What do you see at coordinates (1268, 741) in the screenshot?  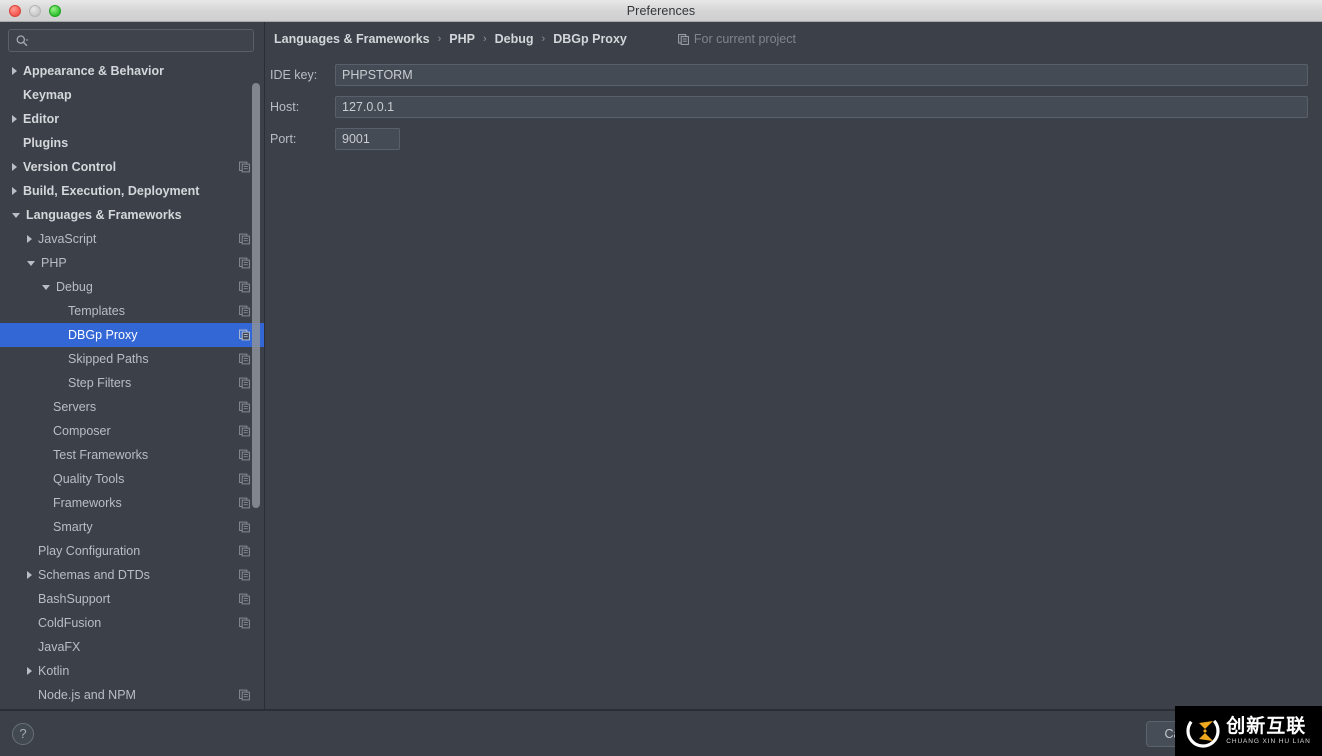 I see `watermark-pinyin: CHUANG XIN HU LIAN` at bounding box center [1268, 741].